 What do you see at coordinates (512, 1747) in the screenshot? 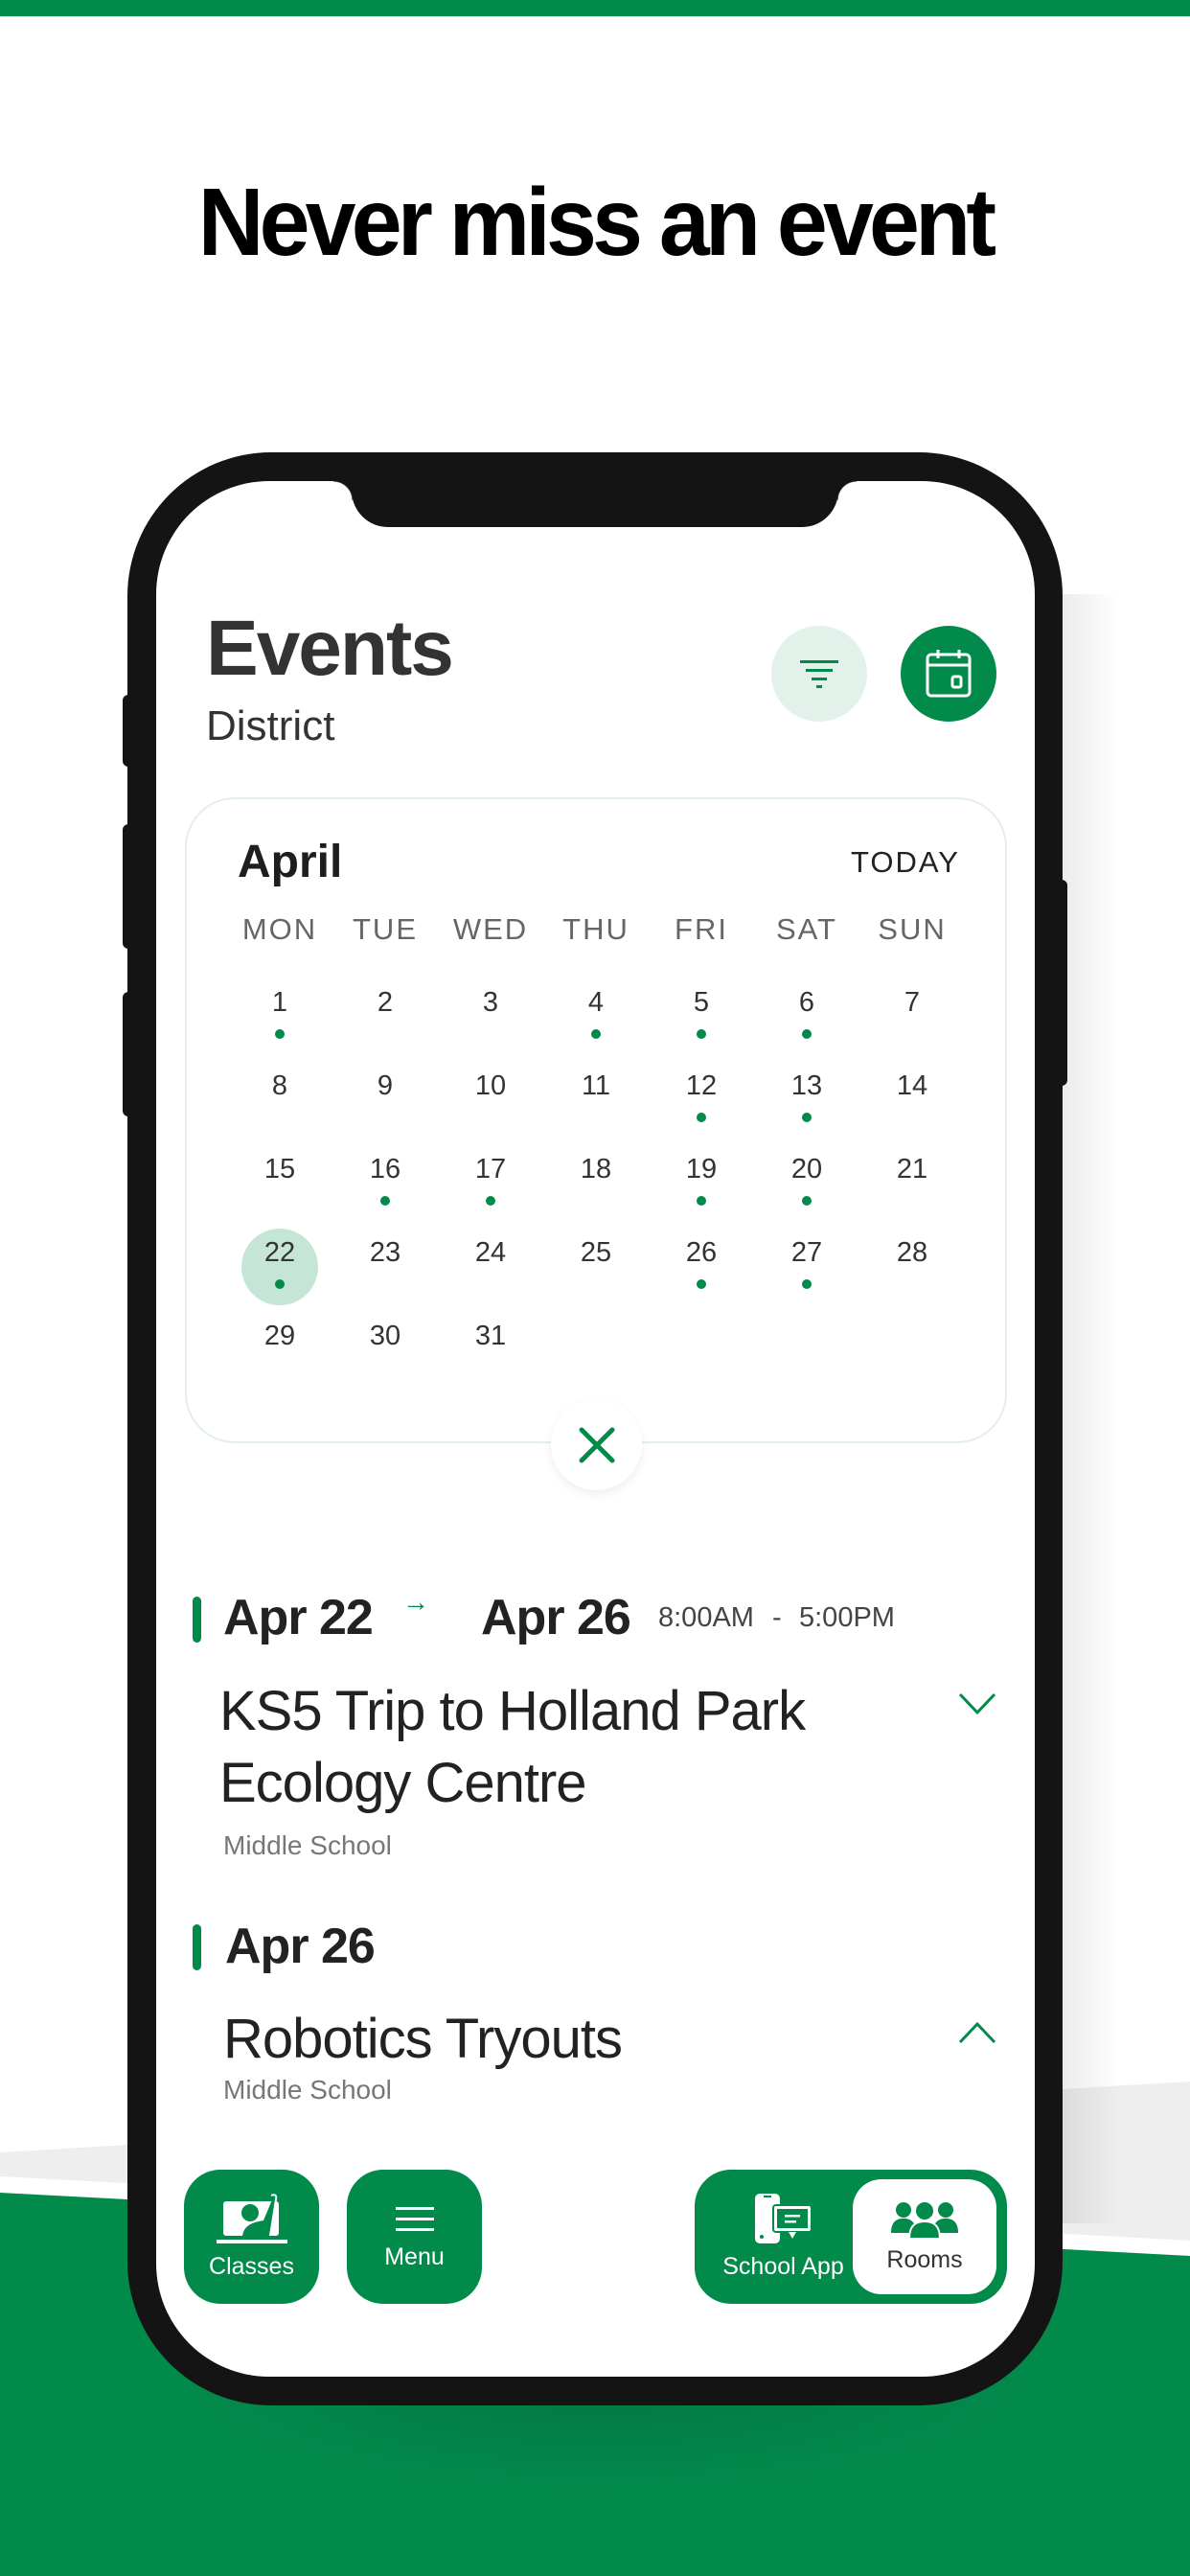
I see `event-title: KS5 Trip to Holland Park Ecology Centre` at bounding box center [512, 1747].